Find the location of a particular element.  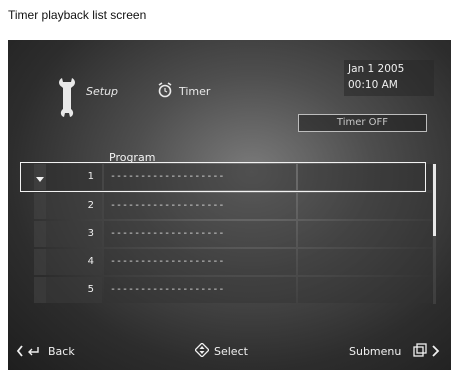

datetime-box: Jan 1 2005 00:10 AM is located at coordinates (389, 78).